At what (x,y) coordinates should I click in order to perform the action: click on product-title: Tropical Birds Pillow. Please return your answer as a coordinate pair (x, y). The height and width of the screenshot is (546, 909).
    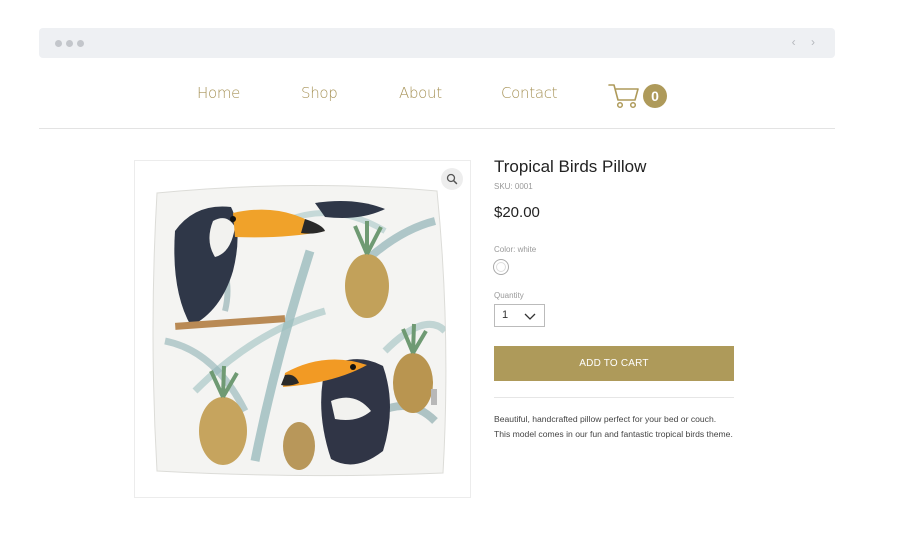
    Looking at the image, I should click on (570, 166).